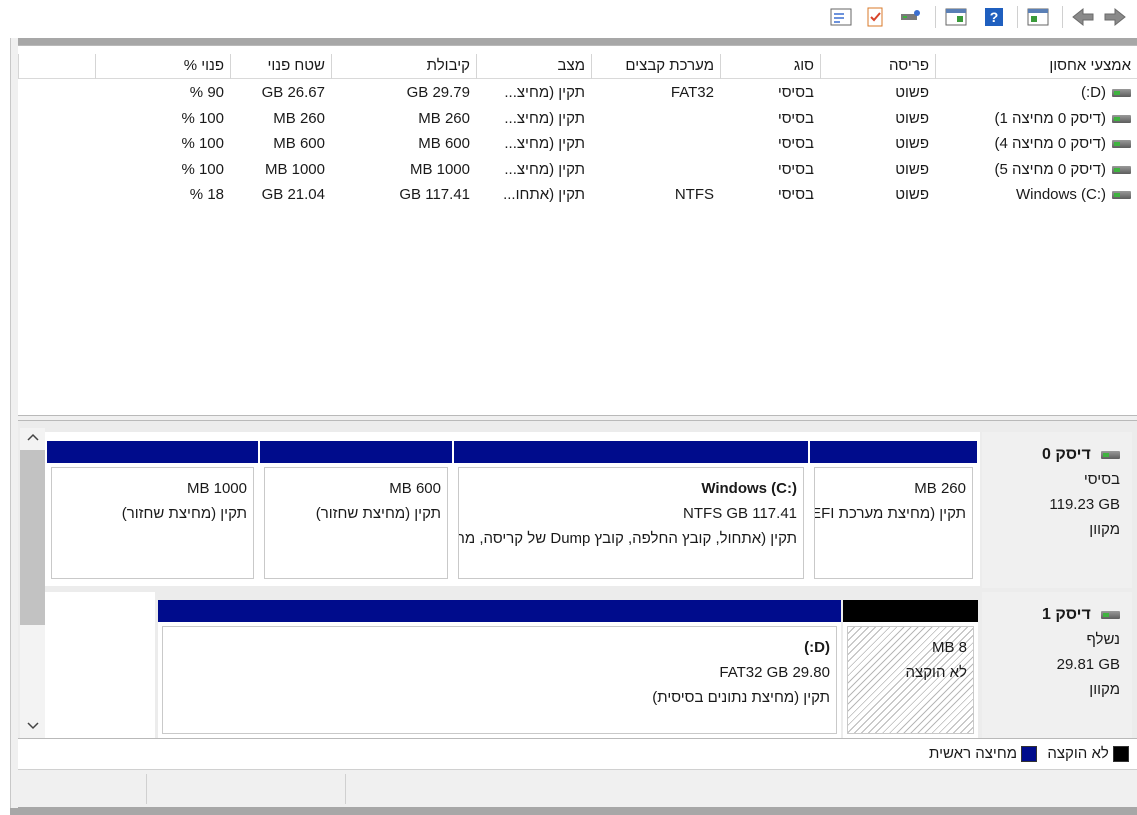  What do you see at coordinates (444, 118) in the screenshot?
I see `cell-capacity-text: 260 MB` at bounding box center [444, 118].